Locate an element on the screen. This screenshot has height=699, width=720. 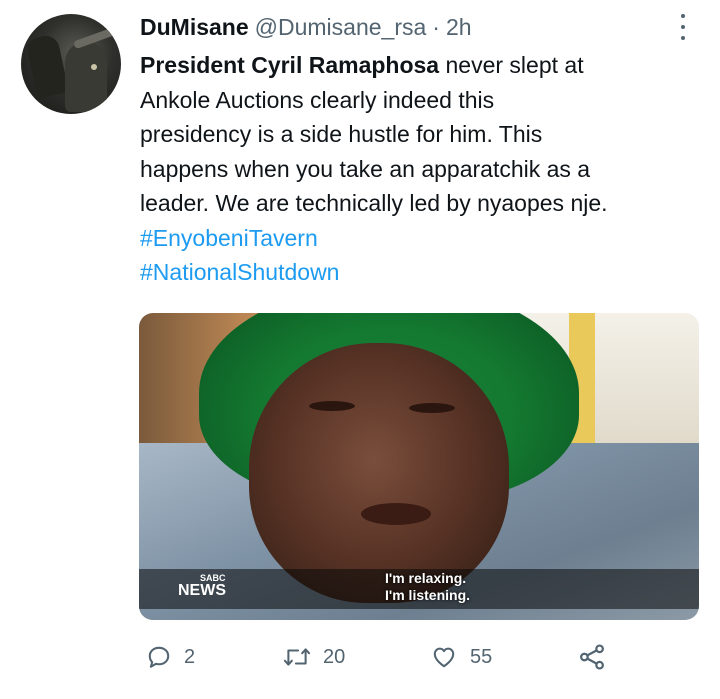
subtitle-line: I'm relaxing. is located at coordinates (426, 578).